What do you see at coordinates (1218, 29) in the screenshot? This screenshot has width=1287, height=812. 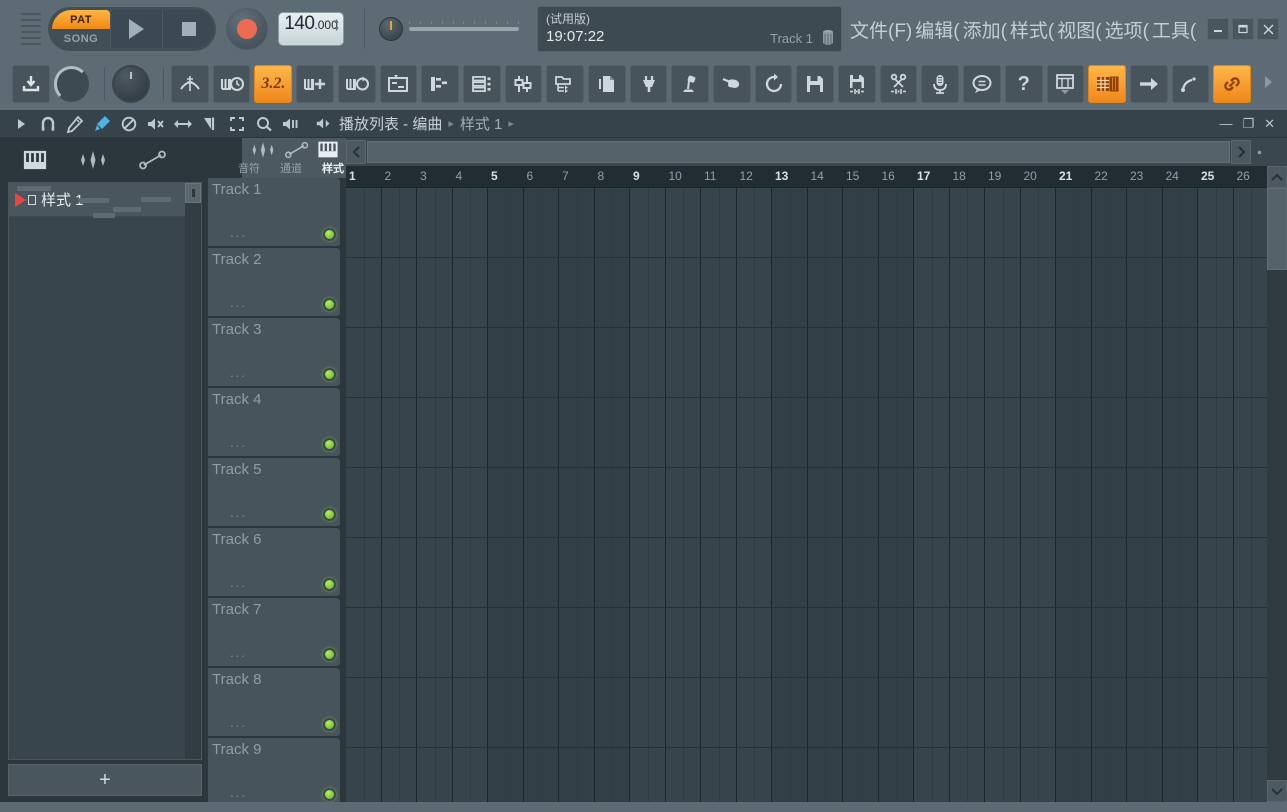 I see `minimize-button` at bounding box center [1218, 29].